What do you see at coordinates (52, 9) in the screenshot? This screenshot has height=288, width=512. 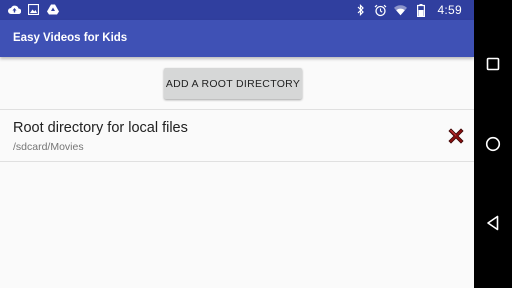 I see `drive-icon` at bounding box center [52, 9].